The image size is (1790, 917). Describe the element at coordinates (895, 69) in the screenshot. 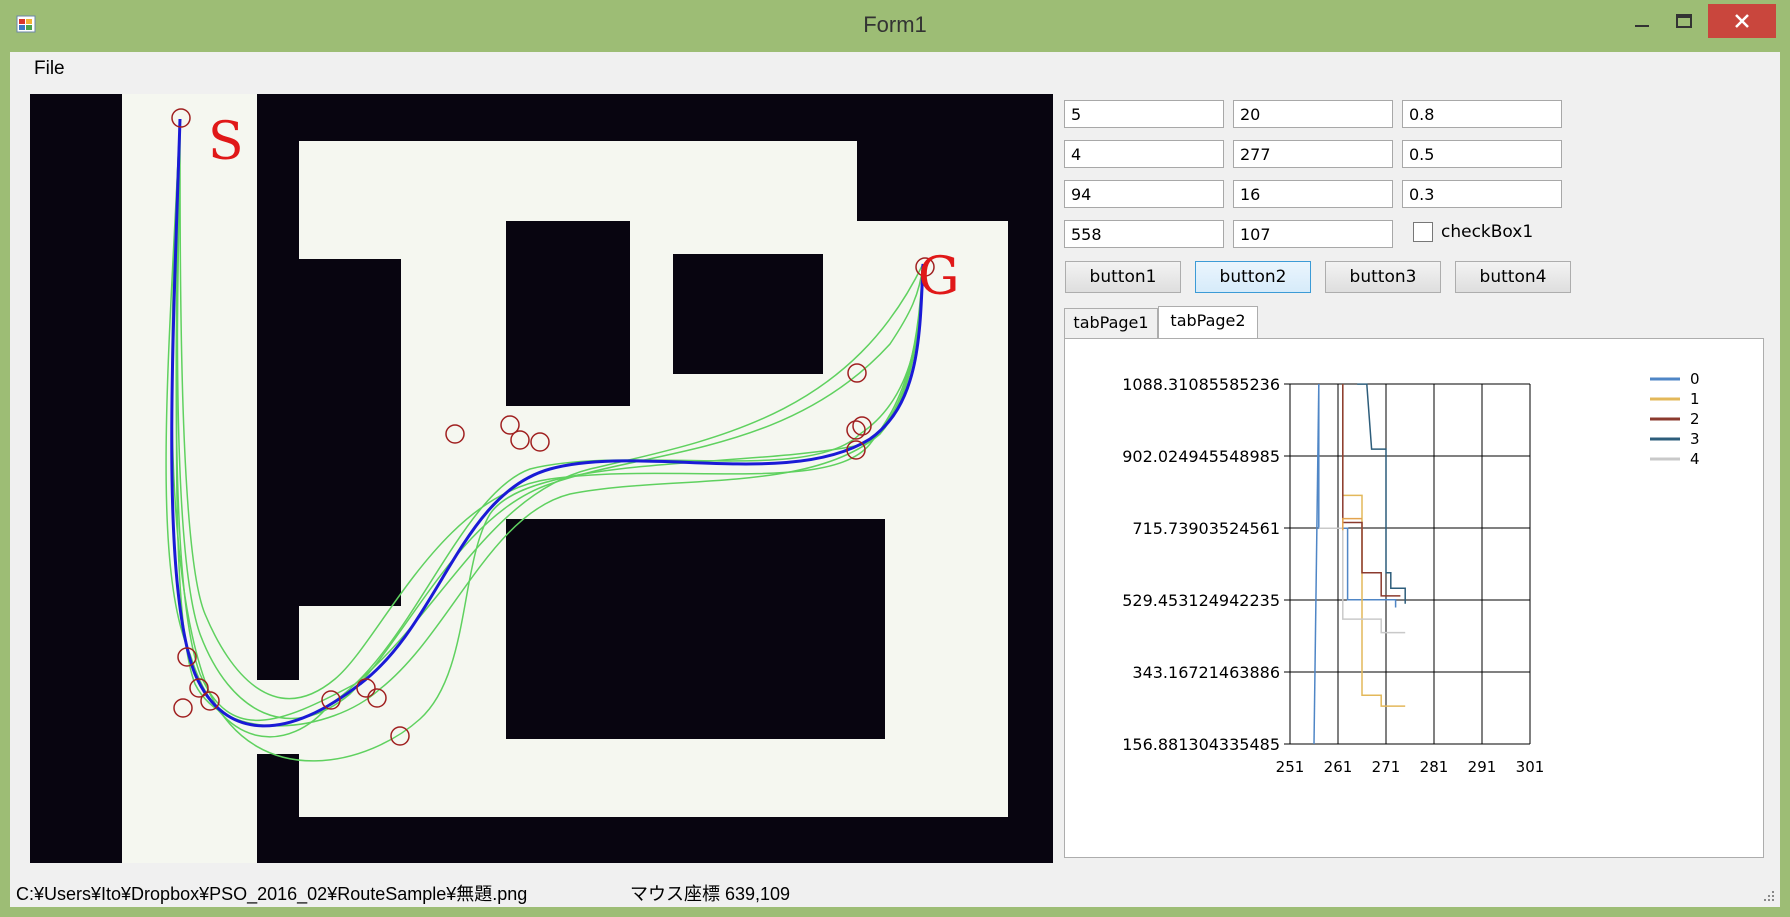

I see `menu-bar: File` at that location.